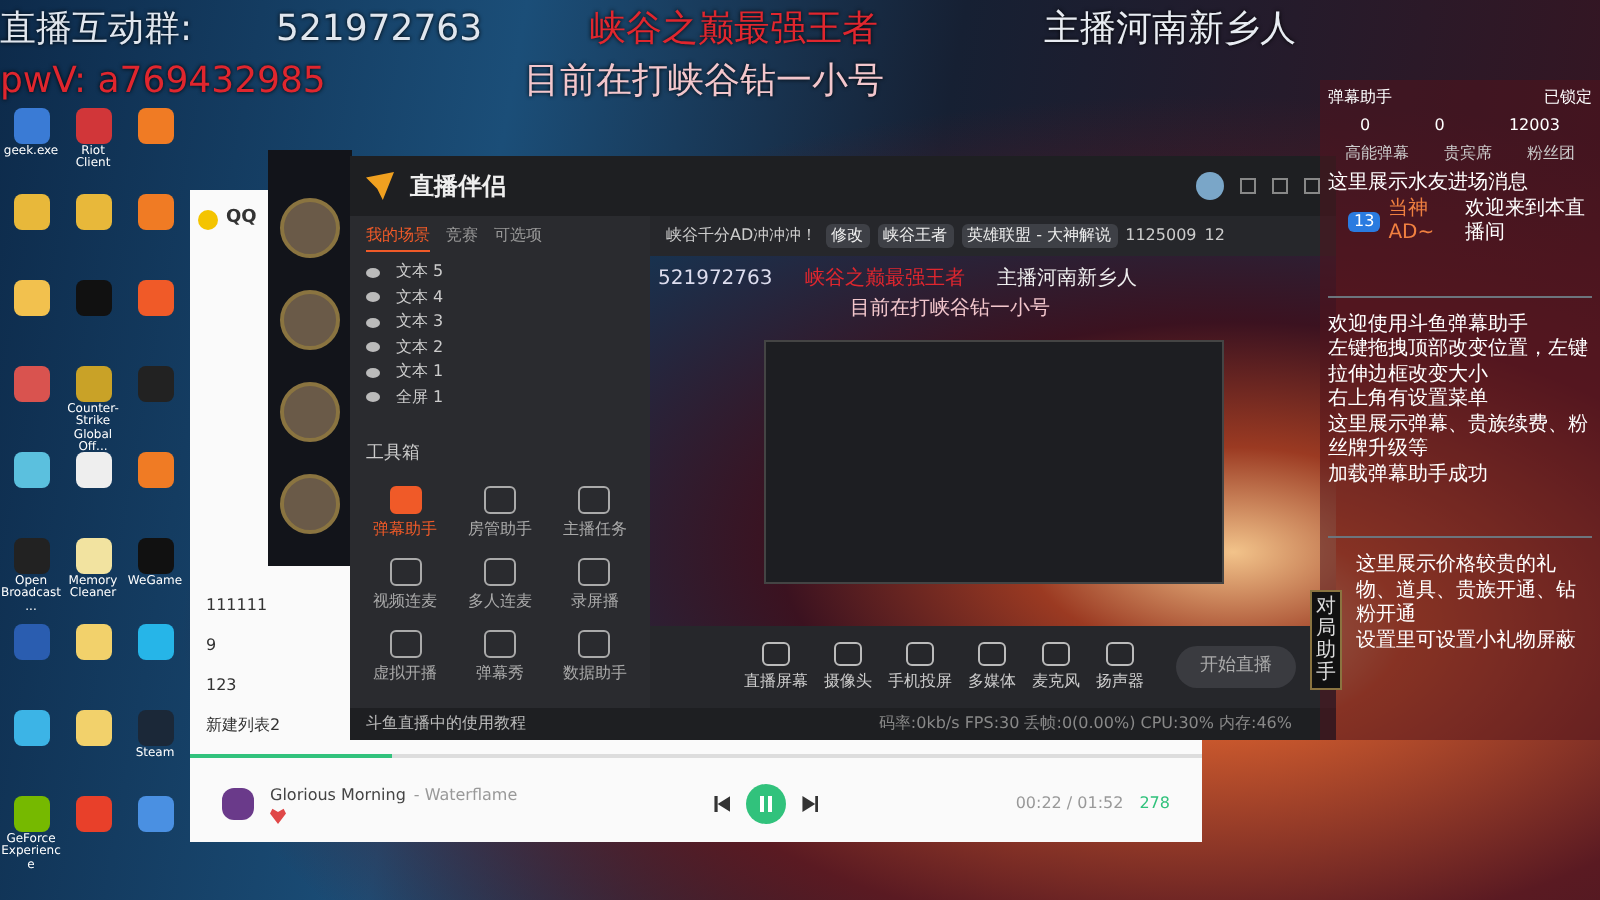 This screenshot has width=1600, height=900. What do you see at coordinates (847, 236) in the screenshot?
I see `edit-button: 修改` at bounding box center [847, 236].